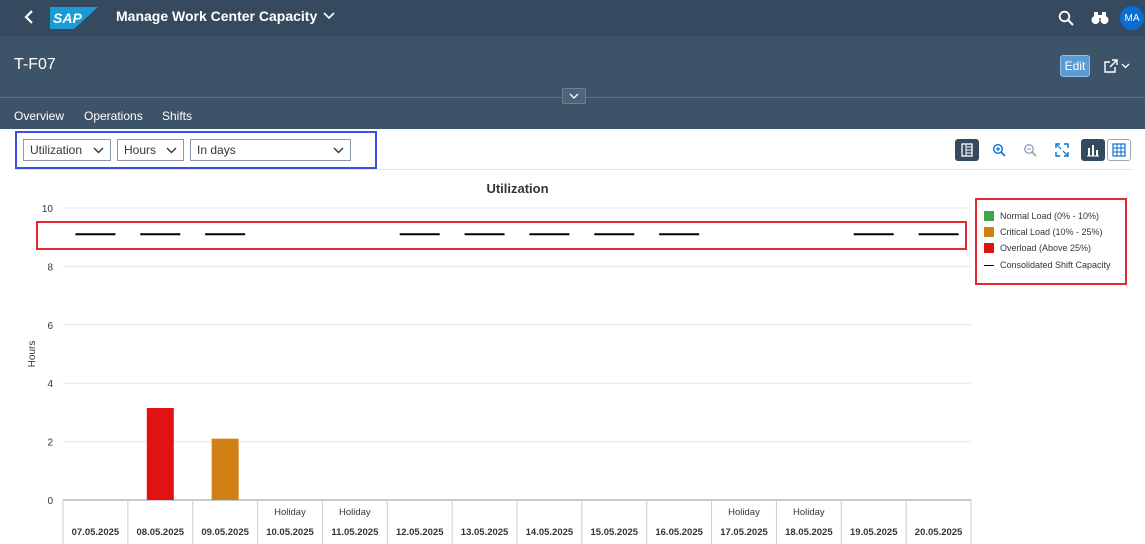 This screenshot has height=544, width=1145. I want to click on share-icon, so click(1111, 66).